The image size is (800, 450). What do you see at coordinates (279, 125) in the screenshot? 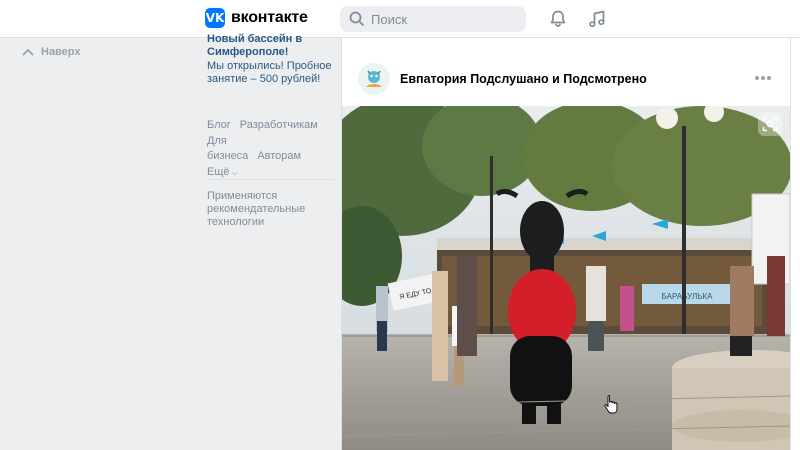
I see `footer-link-developers: Разработчикам` at bounding box center [279, 125].